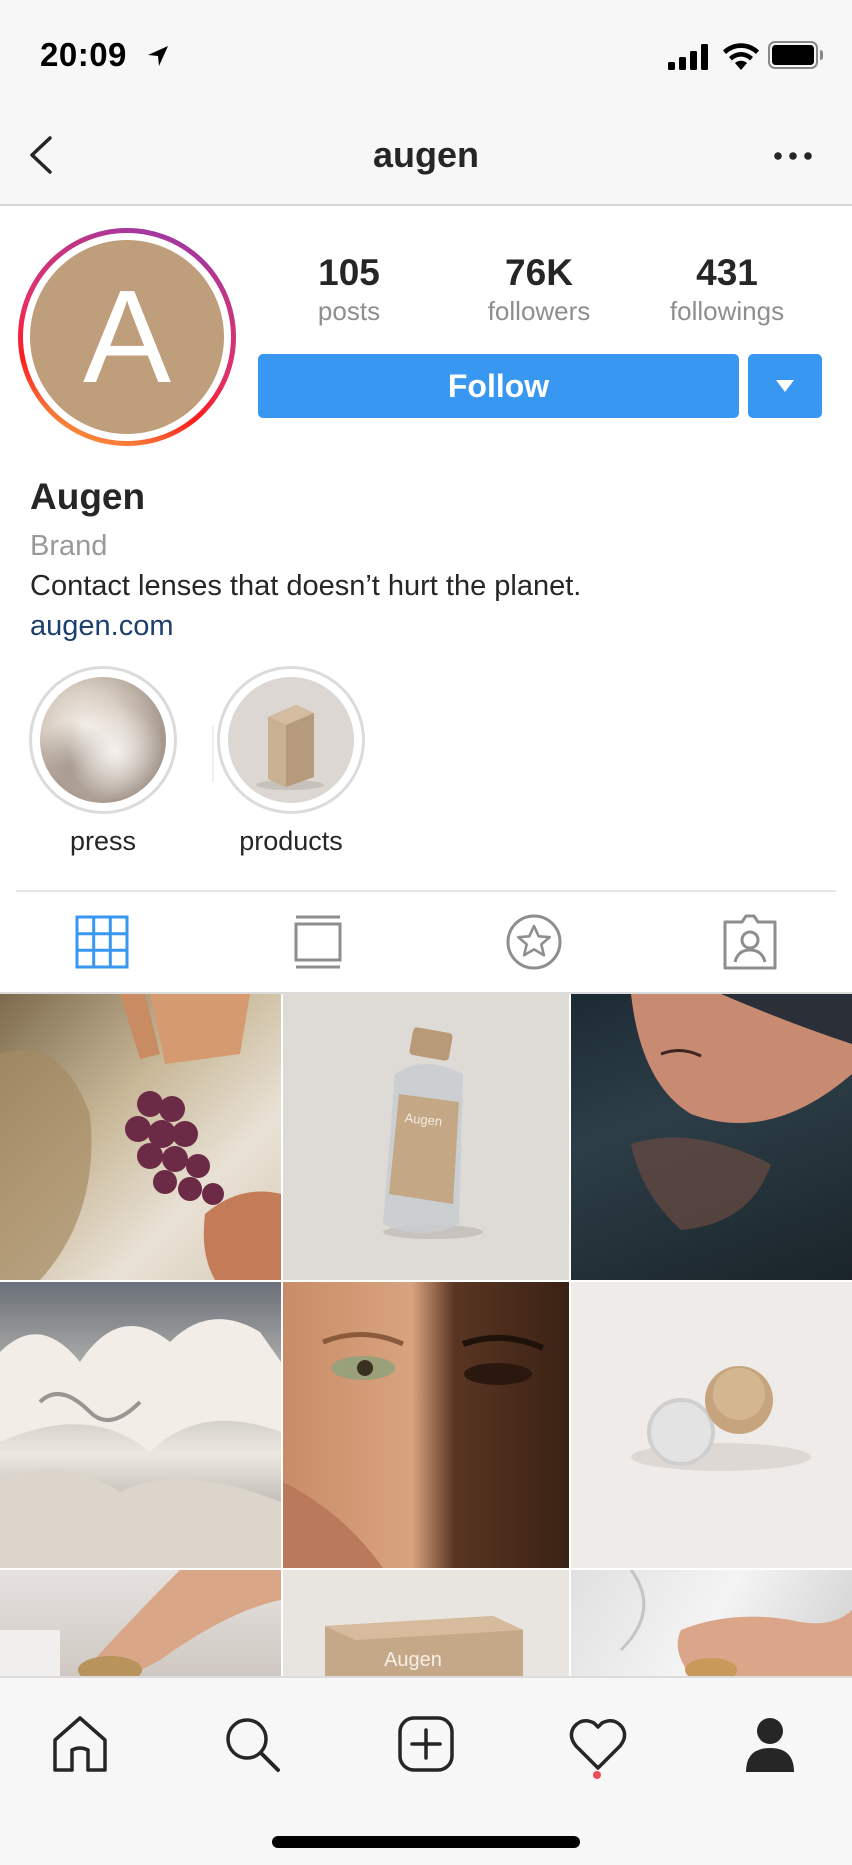 The height and width of the screenshot is (1865, 852). What do you see at coordinates (741, 56) in the screenshot?
I see `wifi-icon` at bounding box center [741, 56].